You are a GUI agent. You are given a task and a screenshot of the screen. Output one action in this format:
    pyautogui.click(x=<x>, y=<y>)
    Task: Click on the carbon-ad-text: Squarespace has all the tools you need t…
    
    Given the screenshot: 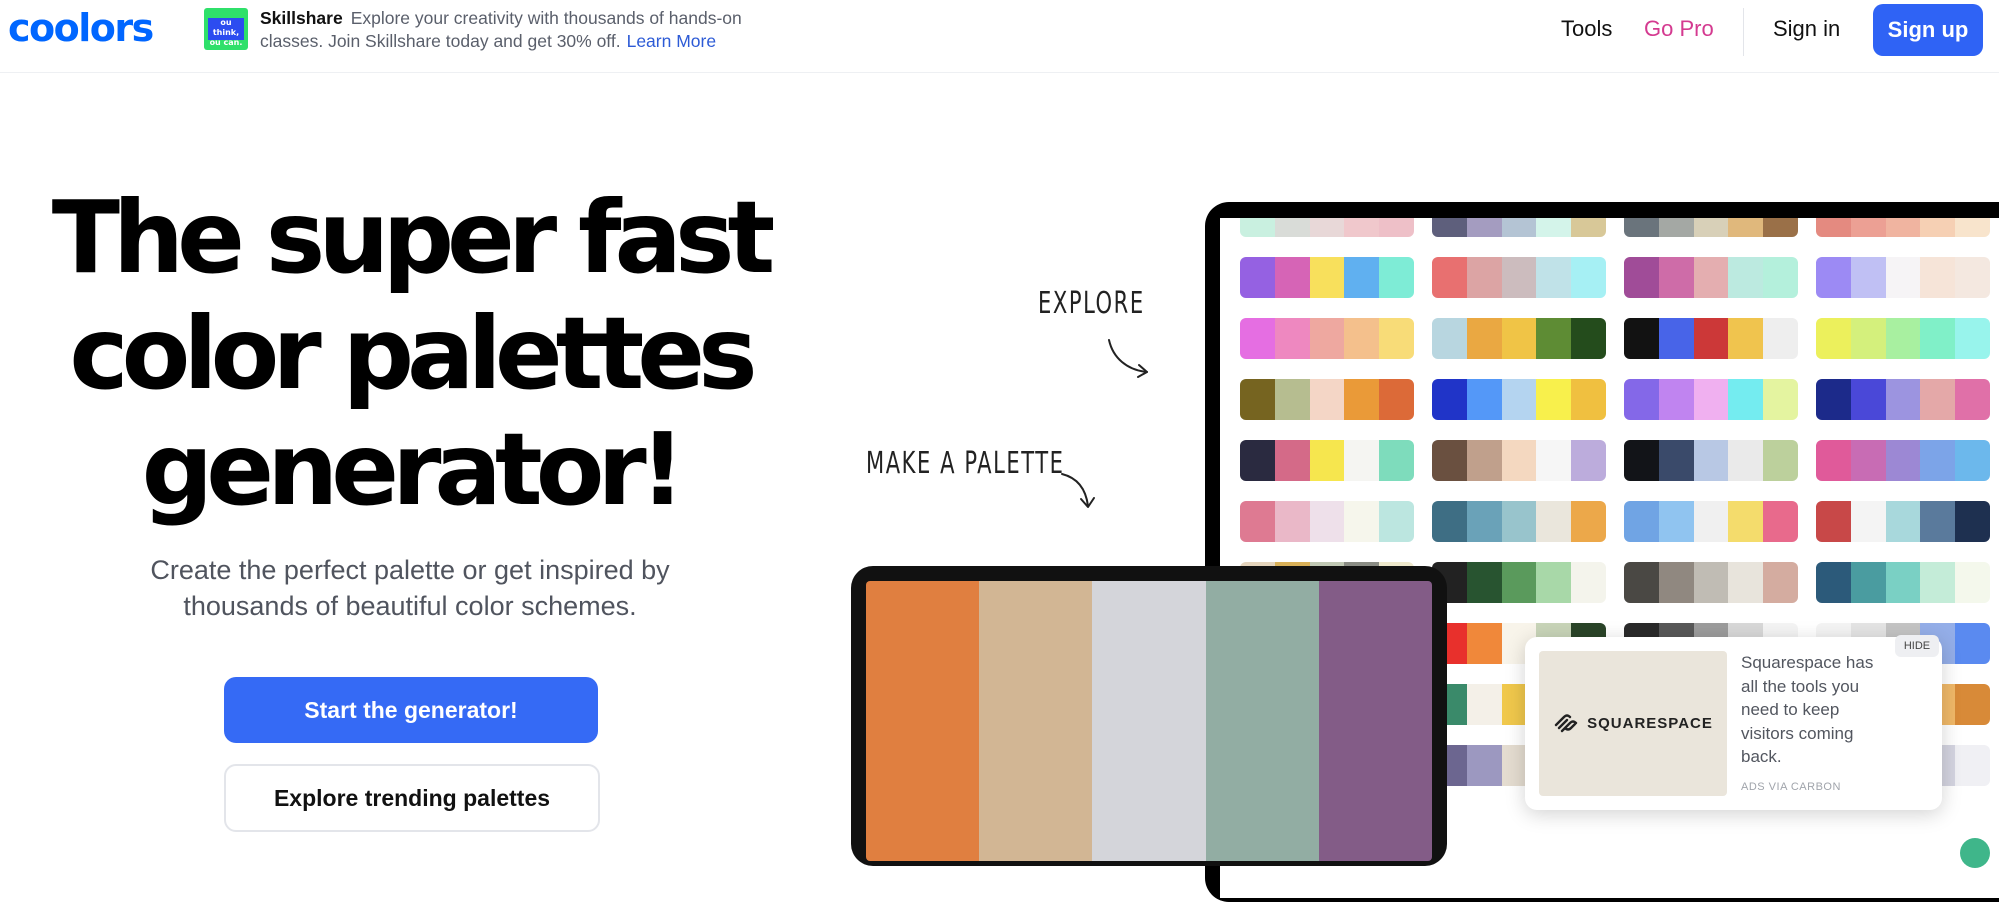 What is the action you would take?
    pyautogui.click(x=1816, y=710)
    